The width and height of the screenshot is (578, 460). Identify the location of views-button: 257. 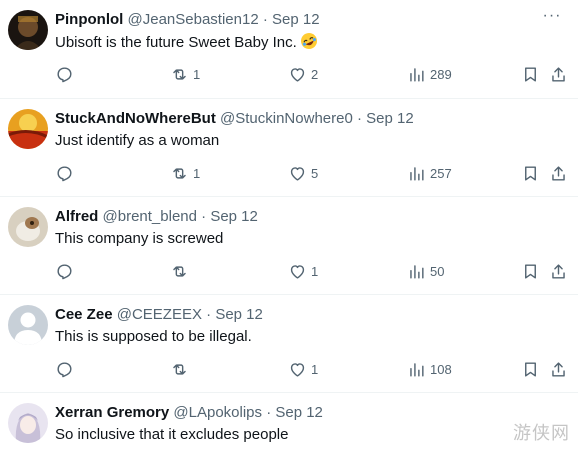
(429, 173).